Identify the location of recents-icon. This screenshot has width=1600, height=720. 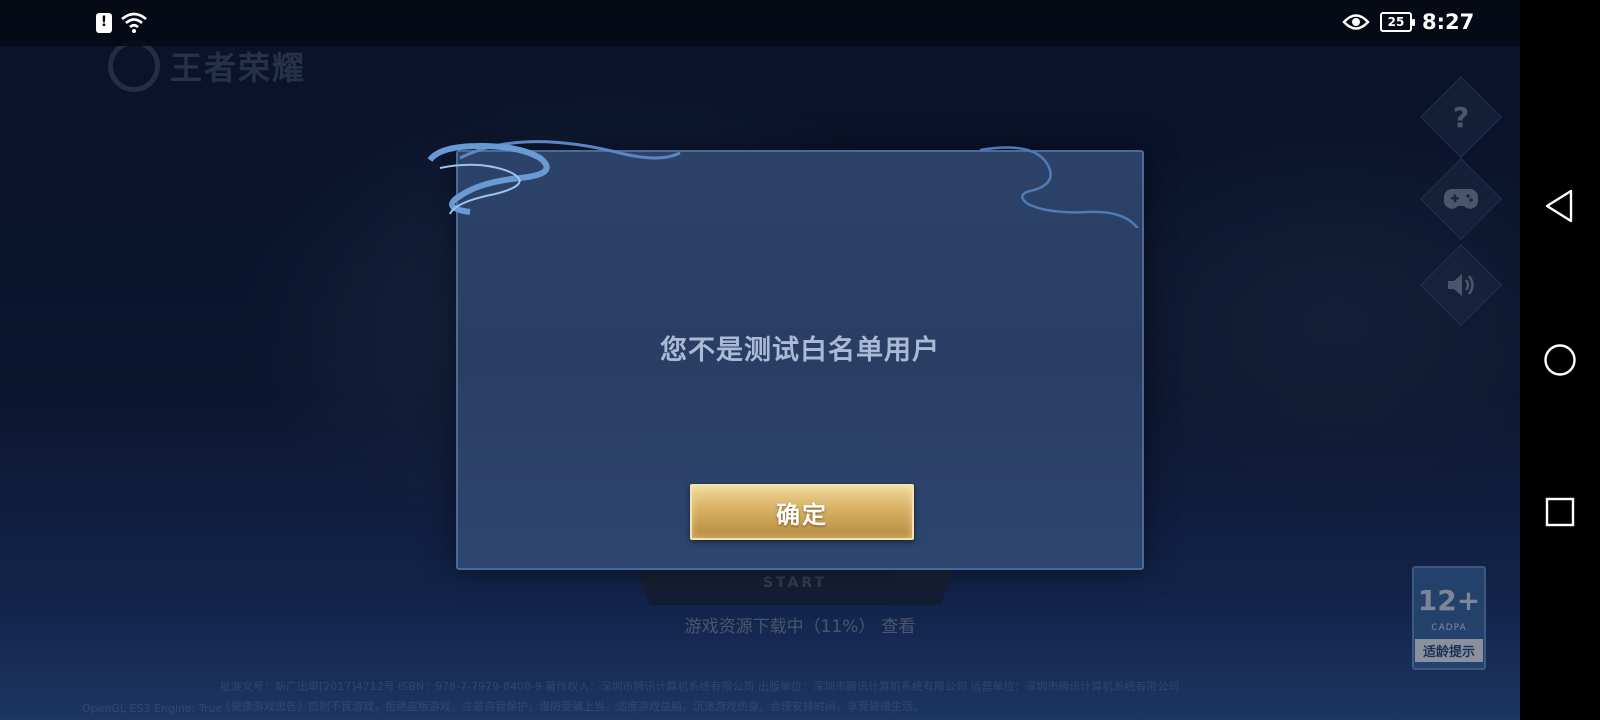
(1560, 512).